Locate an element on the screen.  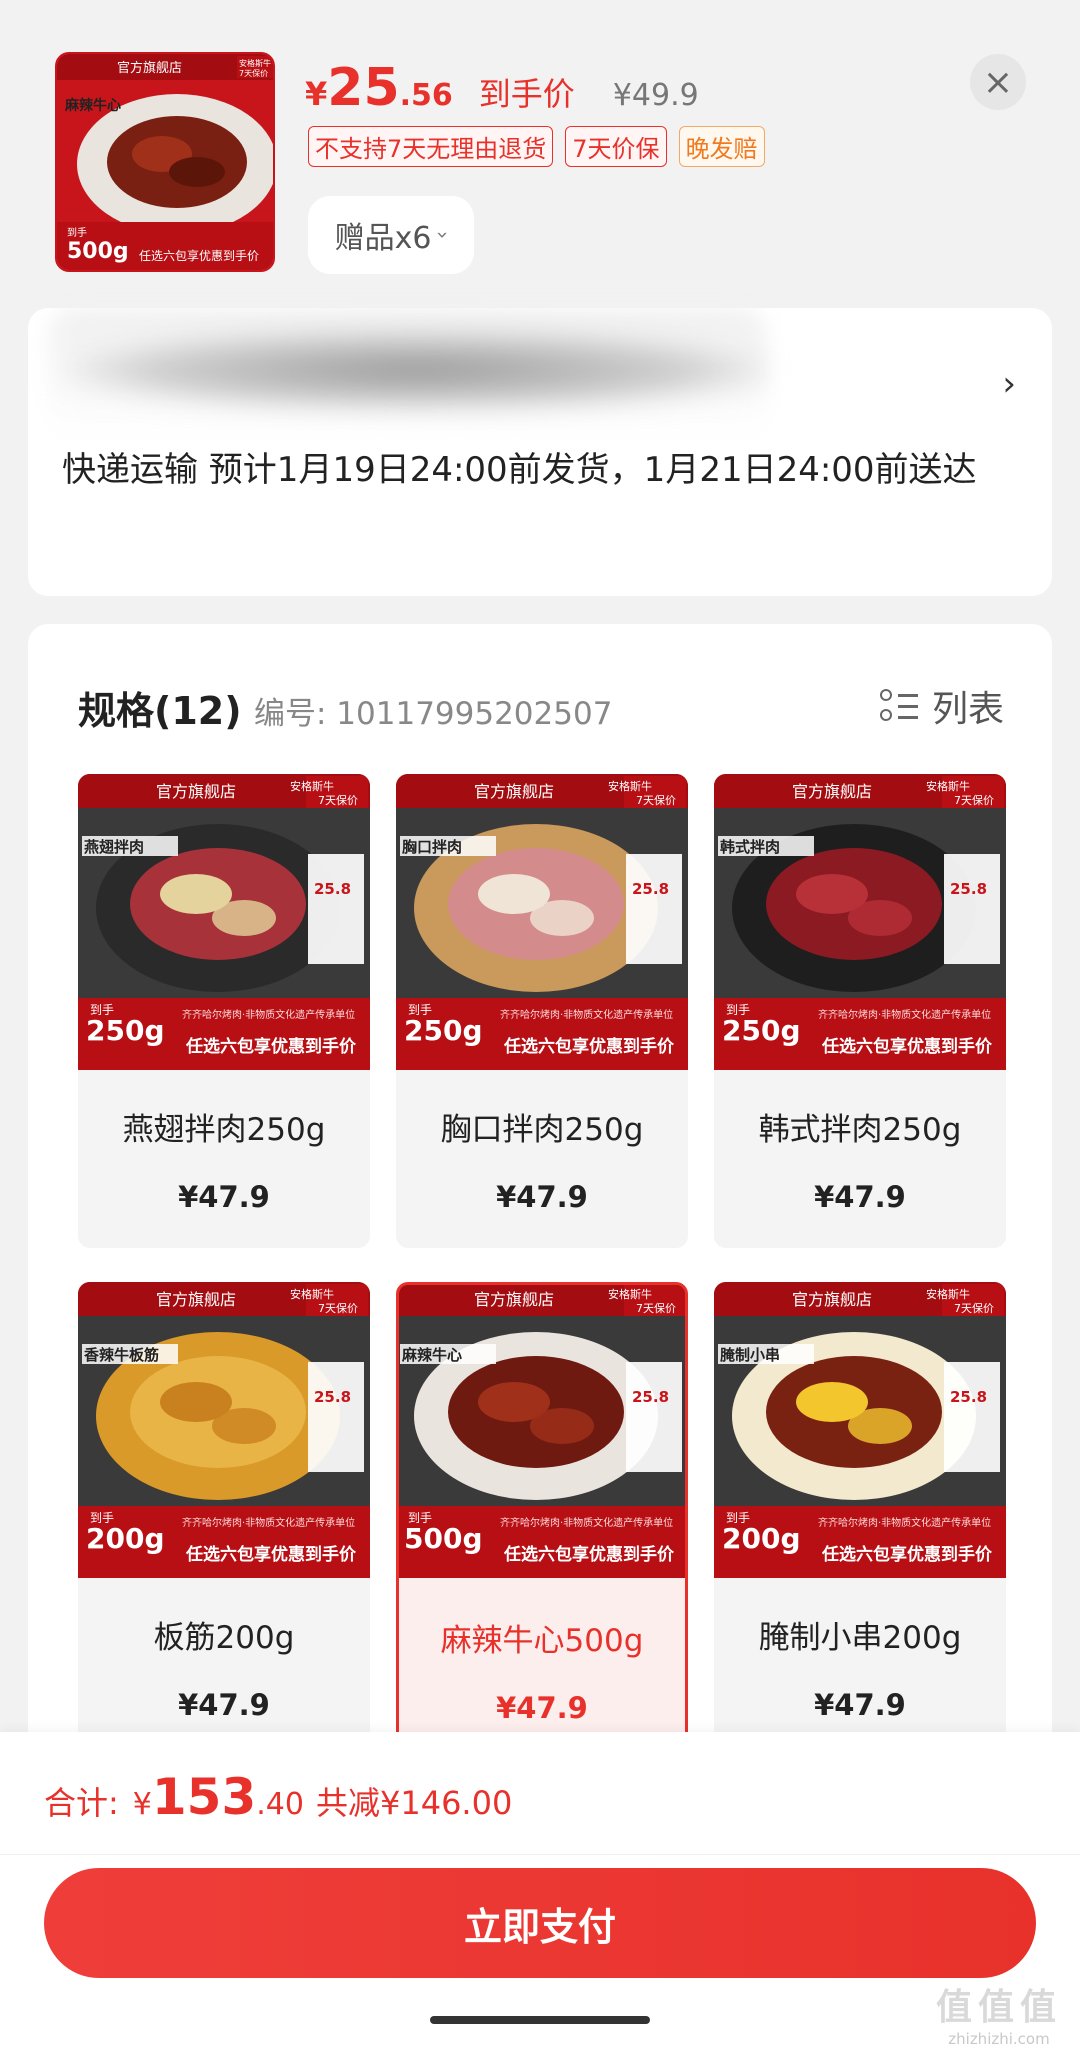
spec-option-name: 麻辣牛心500g is located at coordinates (542, 1641).